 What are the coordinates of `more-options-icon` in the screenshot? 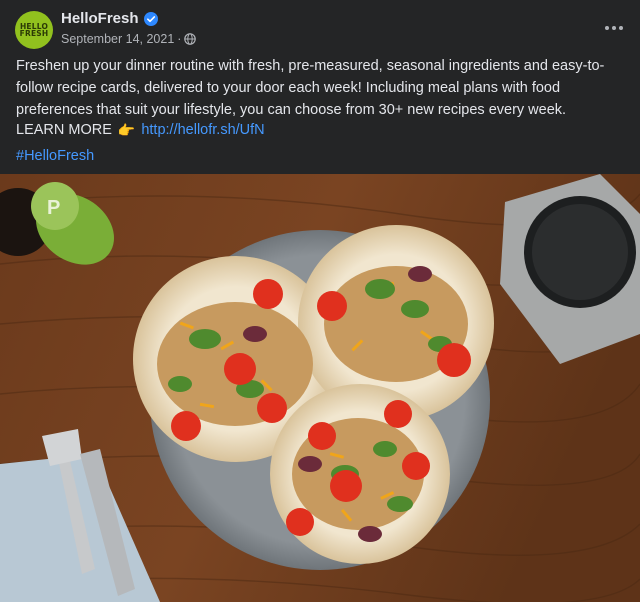 It's located at (614, 28).